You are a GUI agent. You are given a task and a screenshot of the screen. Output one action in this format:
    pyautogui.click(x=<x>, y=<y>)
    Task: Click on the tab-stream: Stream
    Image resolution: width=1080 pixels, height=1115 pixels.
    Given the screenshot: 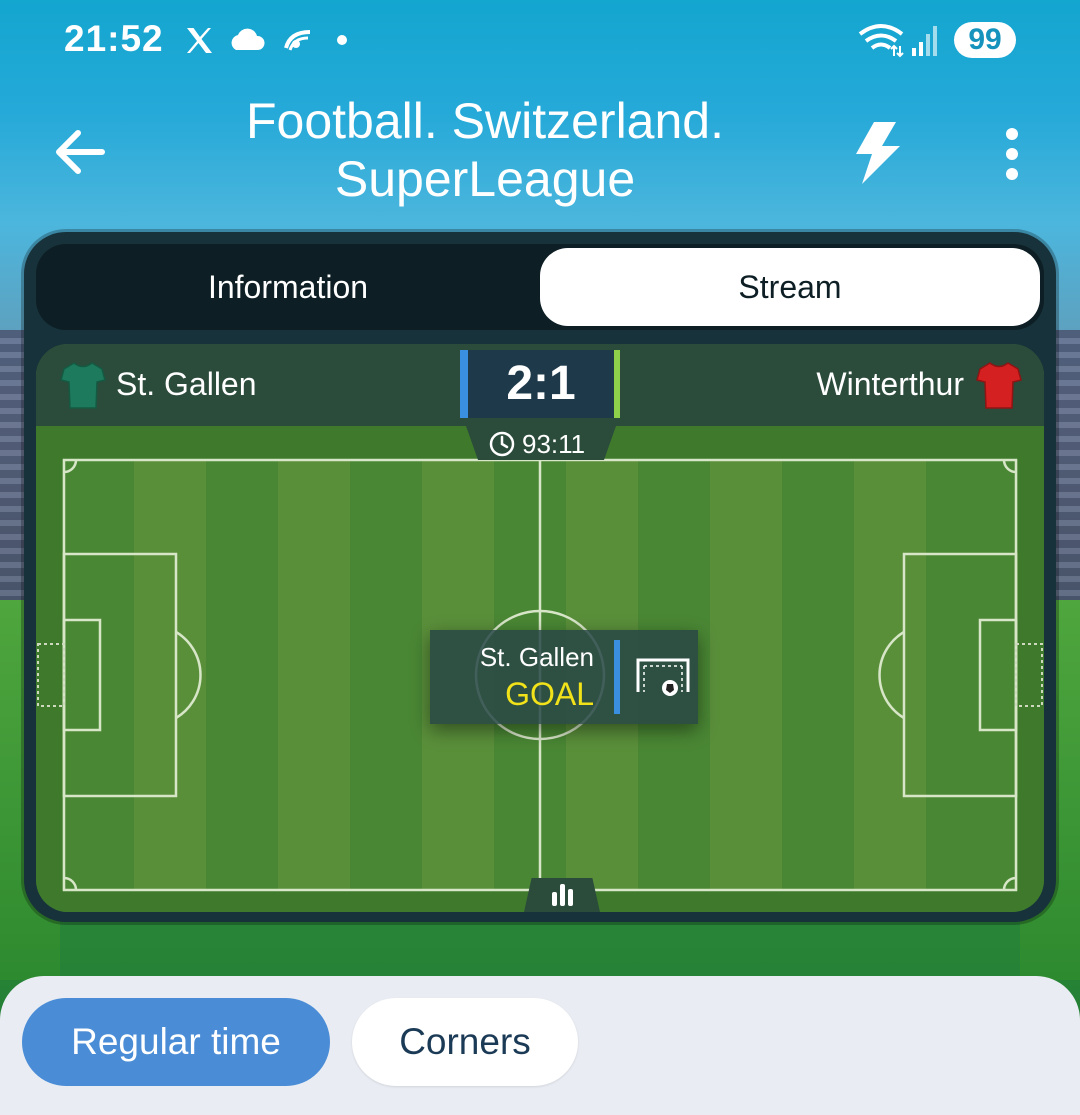 What is the action you would take?
    pyautogui.click(x=790, y=287)
    